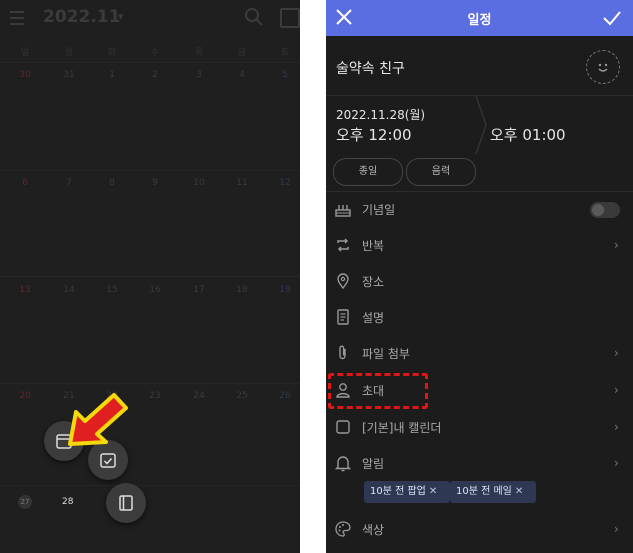 Image resolution: width=633 pixels, height=553 pixels. Describe the element at coordinates (285, 183) in the screenshot. I see `day-cell: 12` at that location.